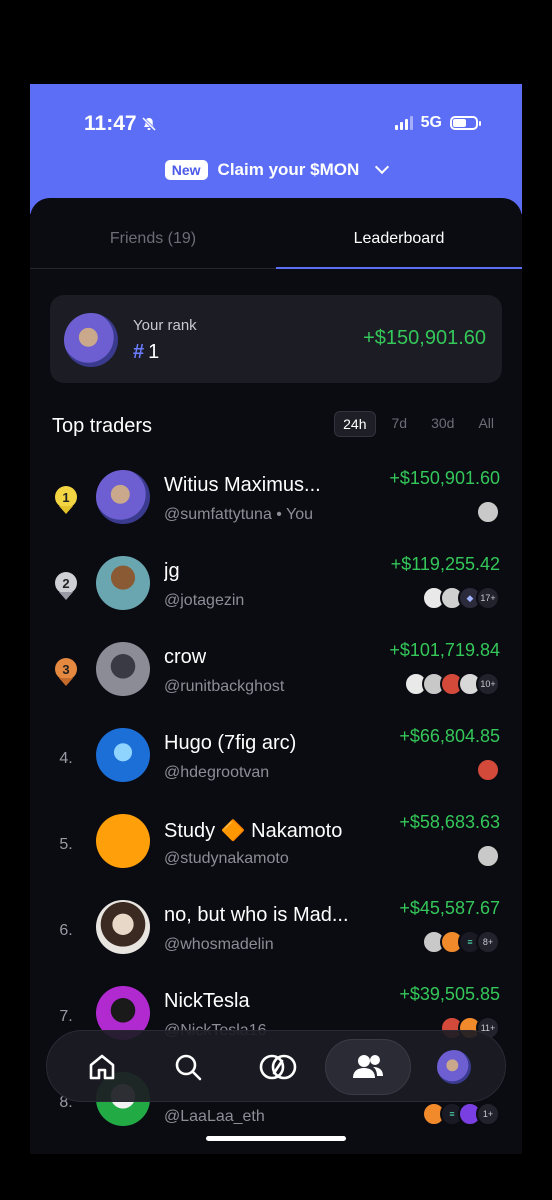  Describe the element at coordinates (226, 858) in the screenshot. I see `trader-handle: @studynakamoto` at that location.